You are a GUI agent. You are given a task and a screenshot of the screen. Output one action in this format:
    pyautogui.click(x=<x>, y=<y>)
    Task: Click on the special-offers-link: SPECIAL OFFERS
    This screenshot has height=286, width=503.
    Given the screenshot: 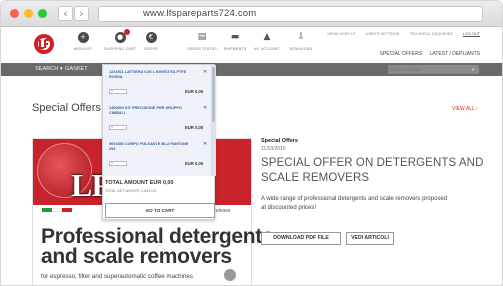 What is the action you would take?
    pyautogui.click(x=401, y=54)
    